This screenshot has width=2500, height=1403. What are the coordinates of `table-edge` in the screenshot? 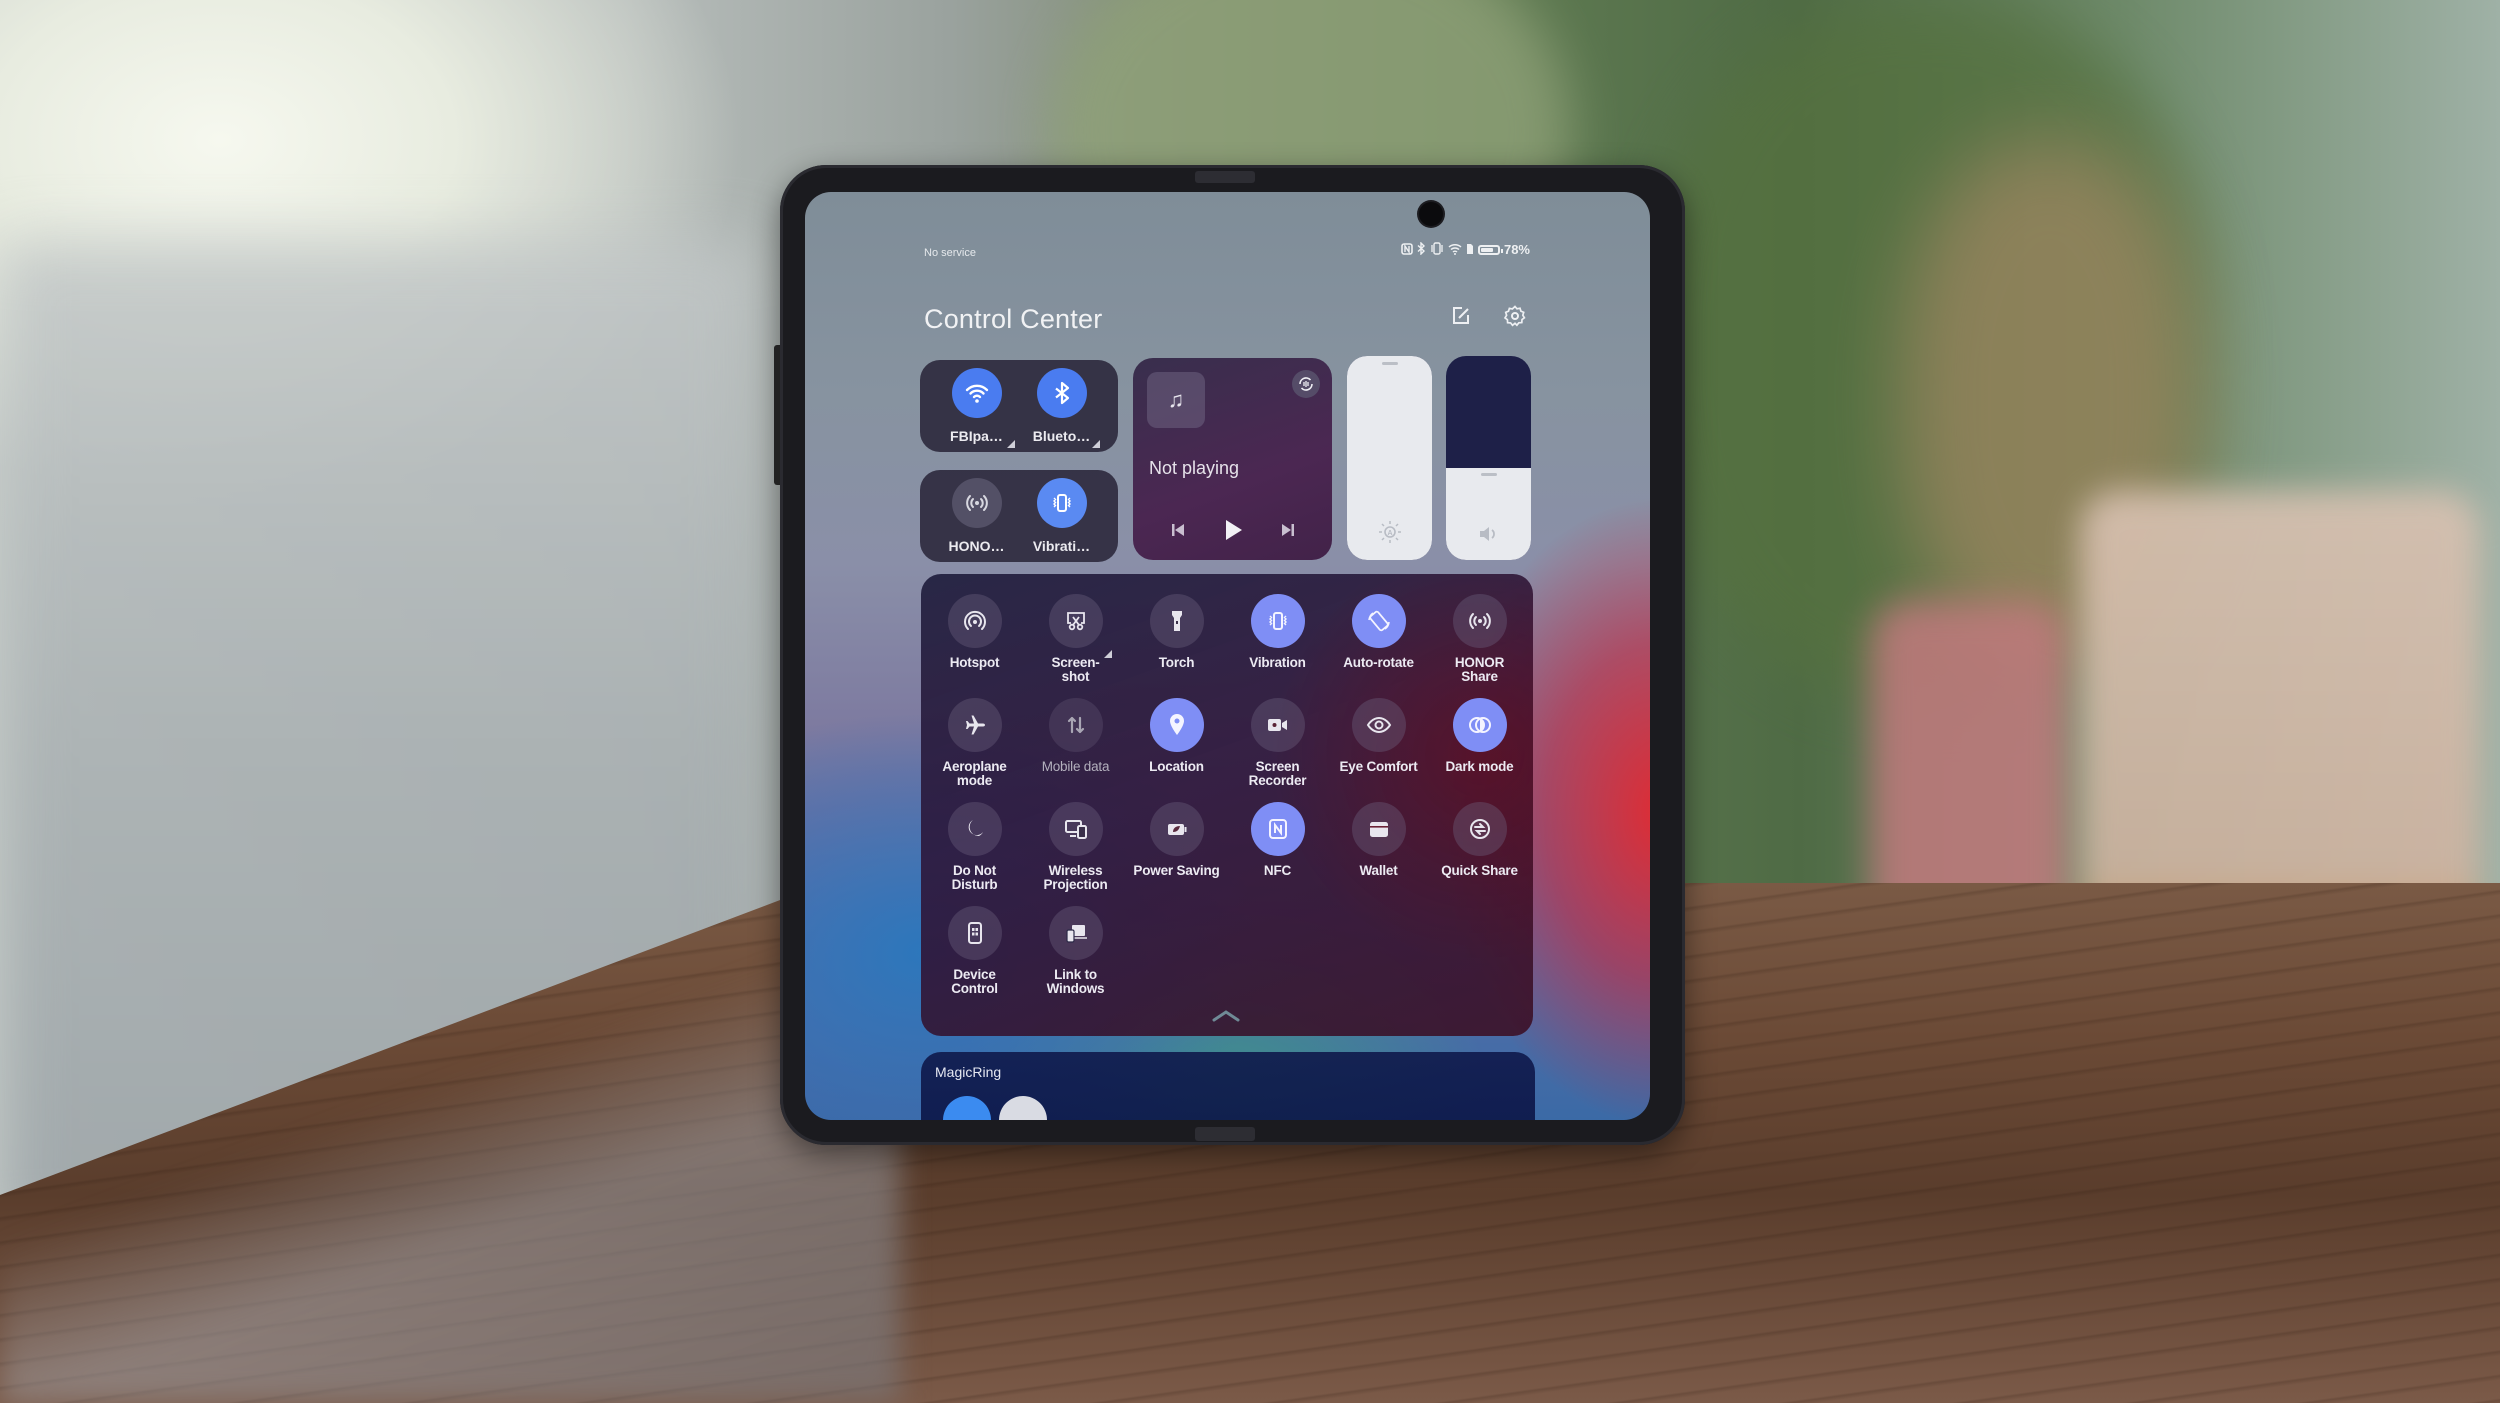 It's located at (450, 1163).